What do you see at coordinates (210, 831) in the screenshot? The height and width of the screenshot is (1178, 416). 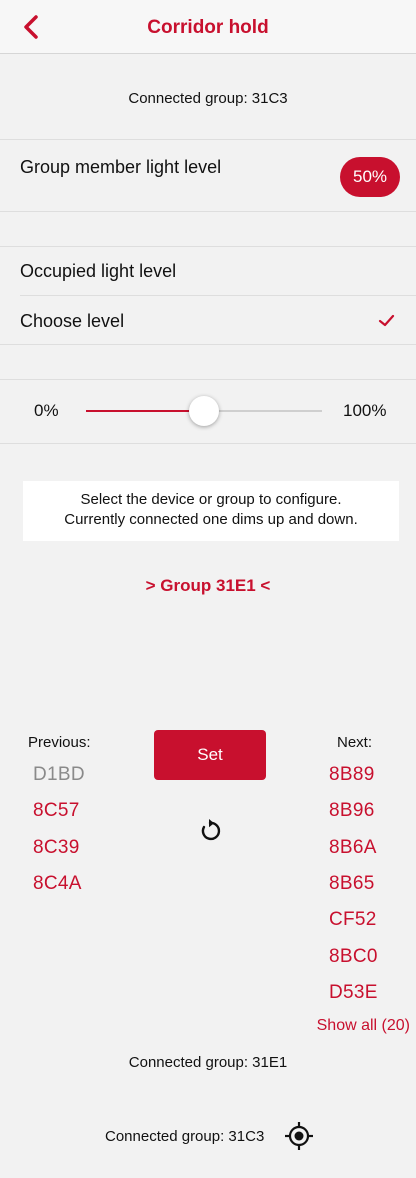 I see `refresh-icon` at bounding box center [210, 831].